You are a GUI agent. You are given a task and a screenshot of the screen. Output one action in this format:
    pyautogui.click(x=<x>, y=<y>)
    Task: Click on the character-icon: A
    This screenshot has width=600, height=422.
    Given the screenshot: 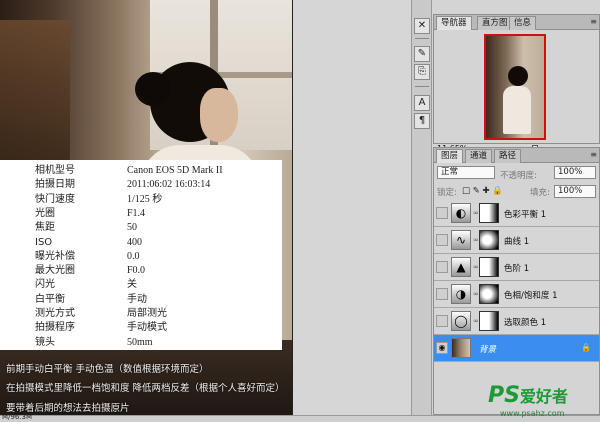 What is the action you would take?
    pyautogui.click(x=422, y=103)
    